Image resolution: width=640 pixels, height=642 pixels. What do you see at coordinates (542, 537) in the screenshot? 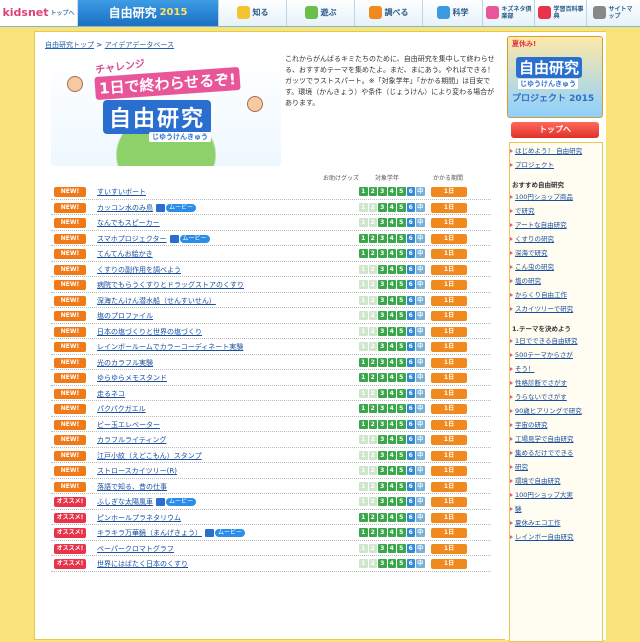
I see `sidebar-link: レインボー自由研究` at bounding box center [542, 537].